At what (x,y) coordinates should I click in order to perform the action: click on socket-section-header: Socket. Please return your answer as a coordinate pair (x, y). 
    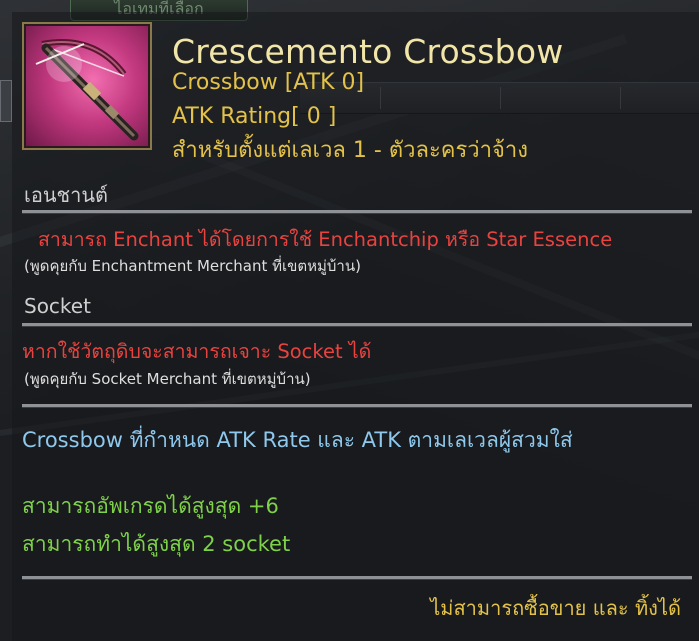
    Looking at the image, I should click on (57, 306).